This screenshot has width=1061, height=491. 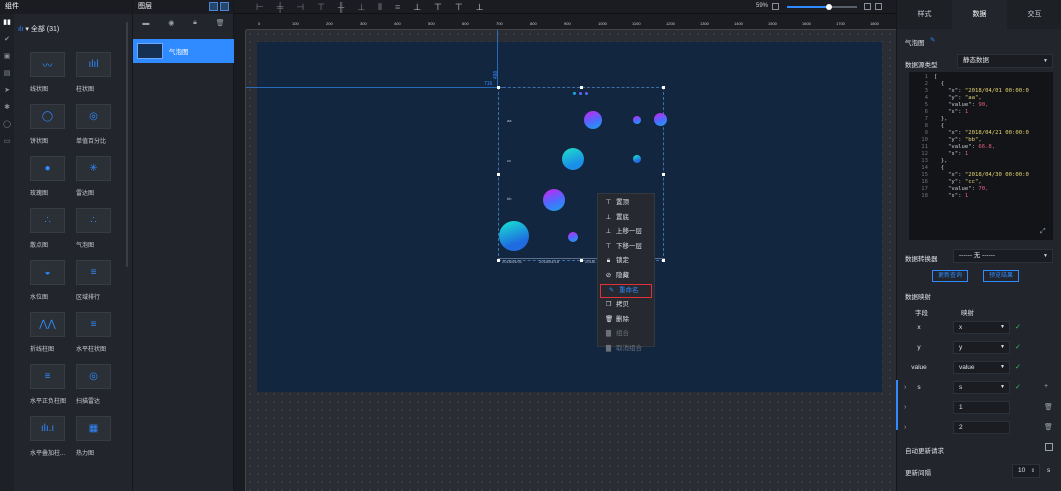 I want to click on list-view-icon, so click(x=224, y=6).